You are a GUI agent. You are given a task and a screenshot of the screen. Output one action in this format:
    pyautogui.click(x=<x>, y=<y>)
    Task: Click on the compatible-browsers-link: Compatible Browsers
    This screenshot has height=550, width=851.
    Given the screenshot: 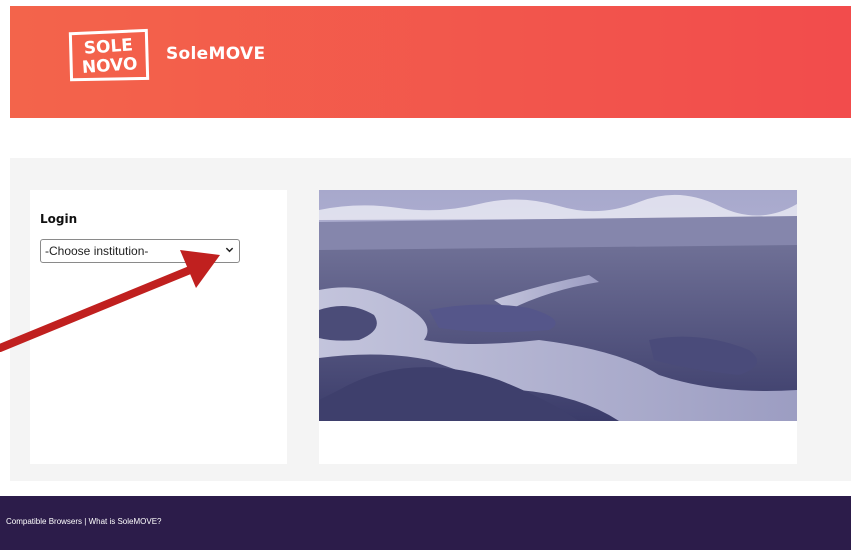 What is the action you would take?
    pyautogui.click(x=44, y=521)
    